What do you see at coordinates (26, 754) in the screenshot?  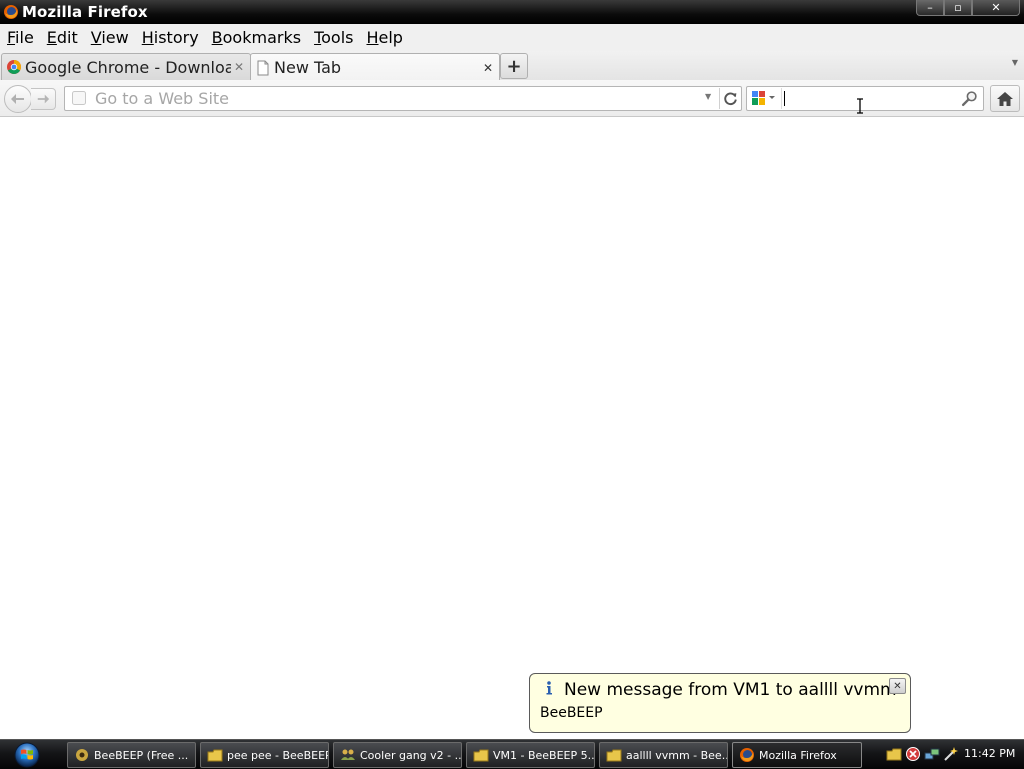 I see `start-button-icon` at bounding box center [26, 754].